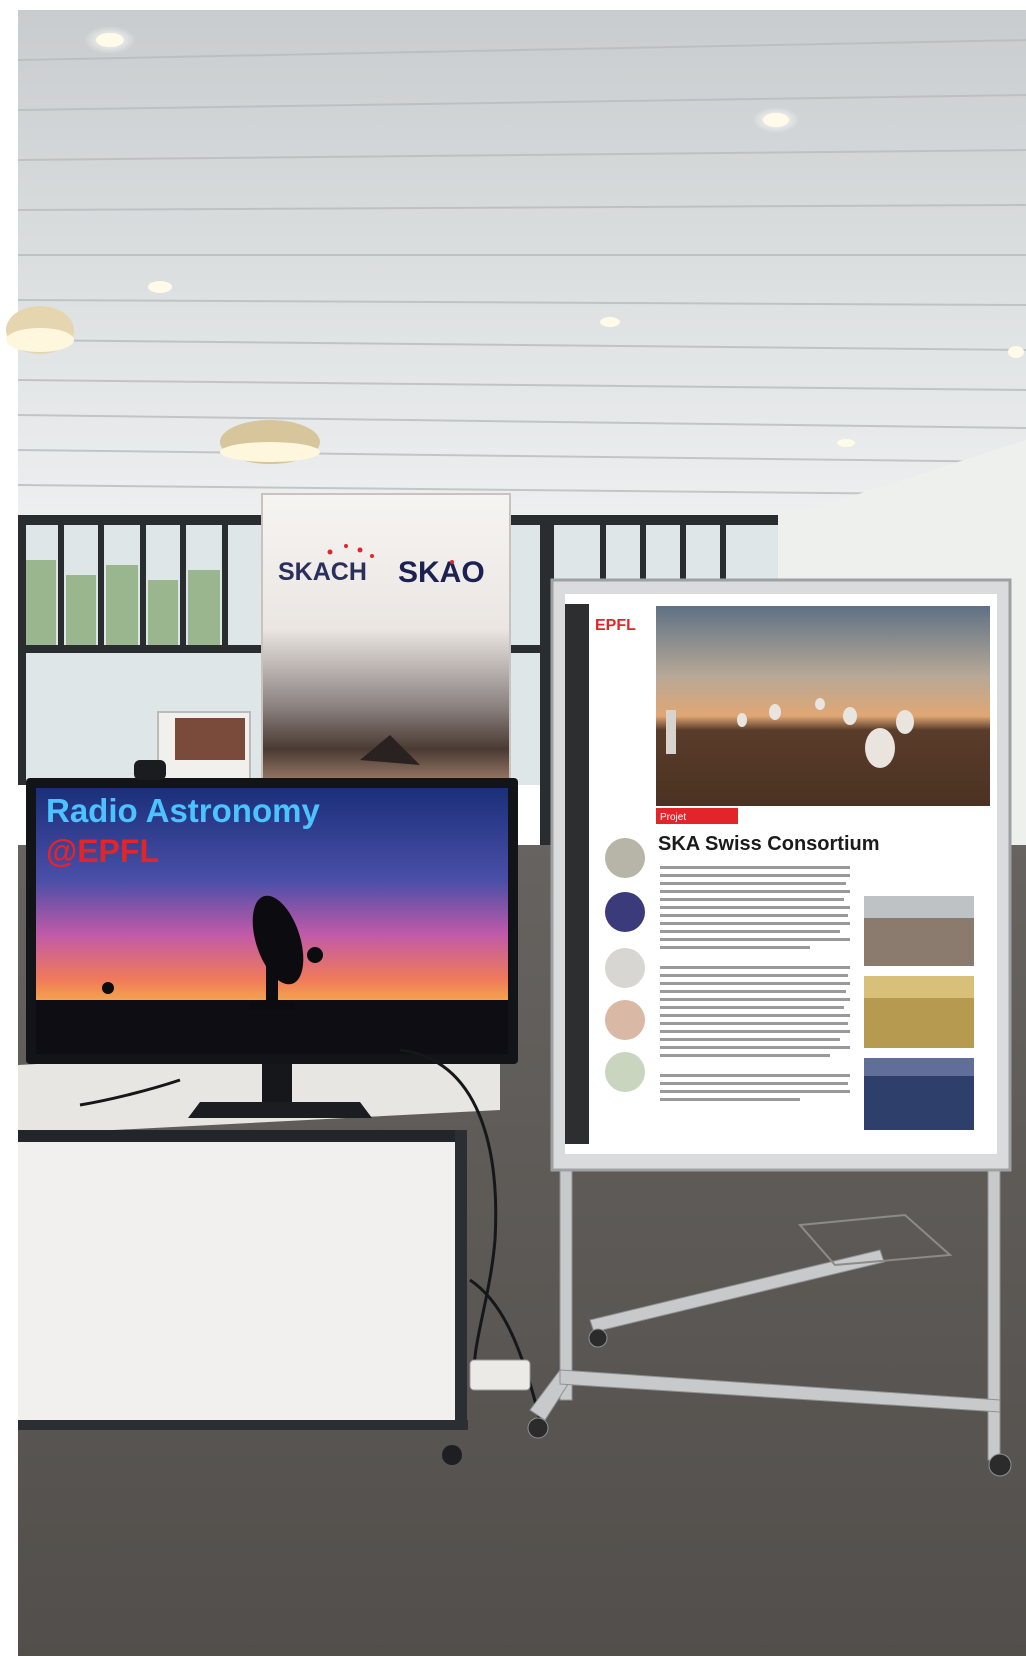 This screenshot has height=1656, width=1026. I want to click on skao-logo: SKAO, so click(441, 572).